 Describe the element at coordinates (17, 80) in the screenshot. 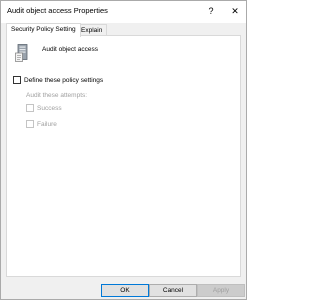

I see `define-policy-checkbox-box` at that location.